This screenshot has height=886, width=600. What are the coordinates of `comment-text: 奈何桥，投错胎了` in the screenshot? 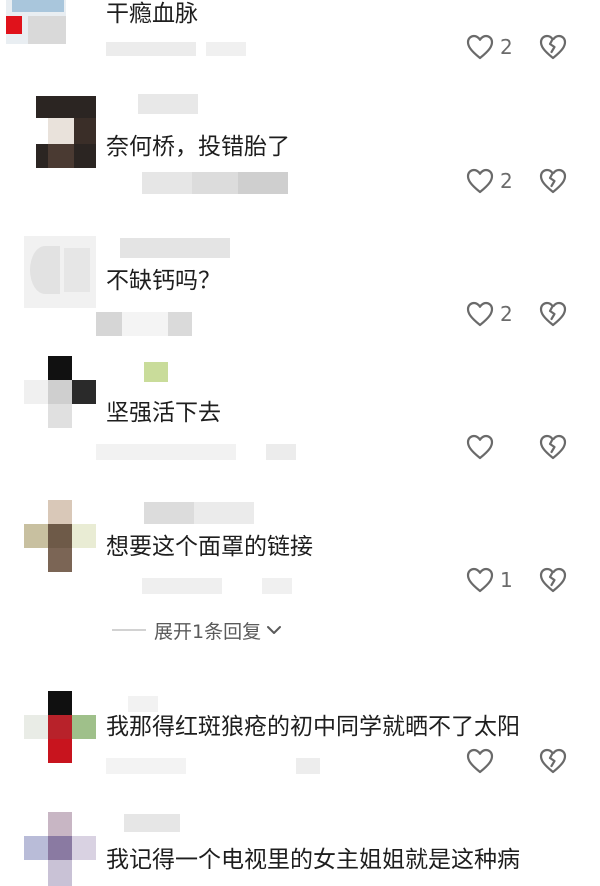 It's located at (198, 147).